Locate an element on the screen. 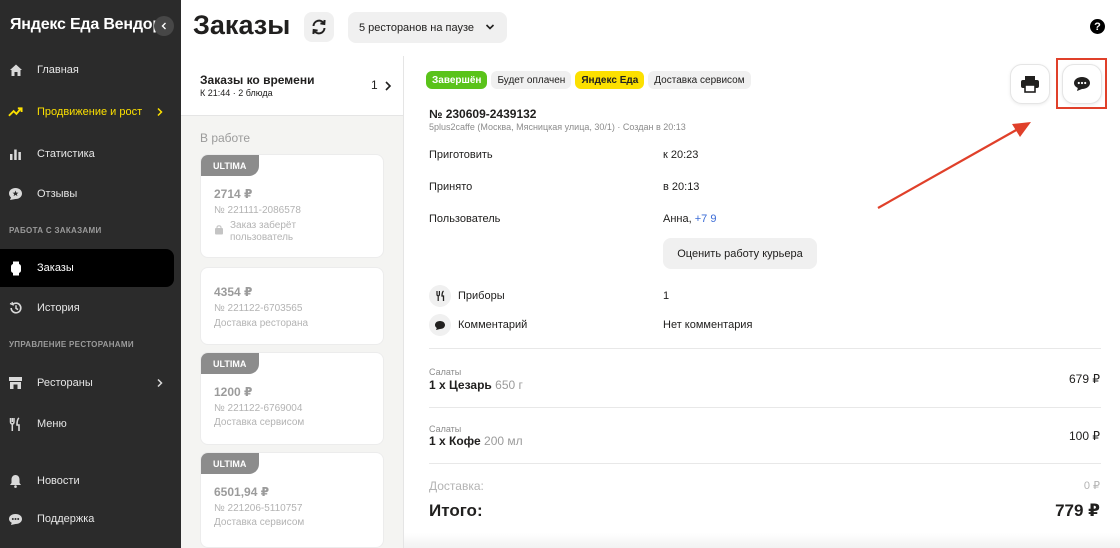 The width and height of the screenshot is (1120, 548). user-value: Анна, +7 9 is located at coordinates (689, 219).